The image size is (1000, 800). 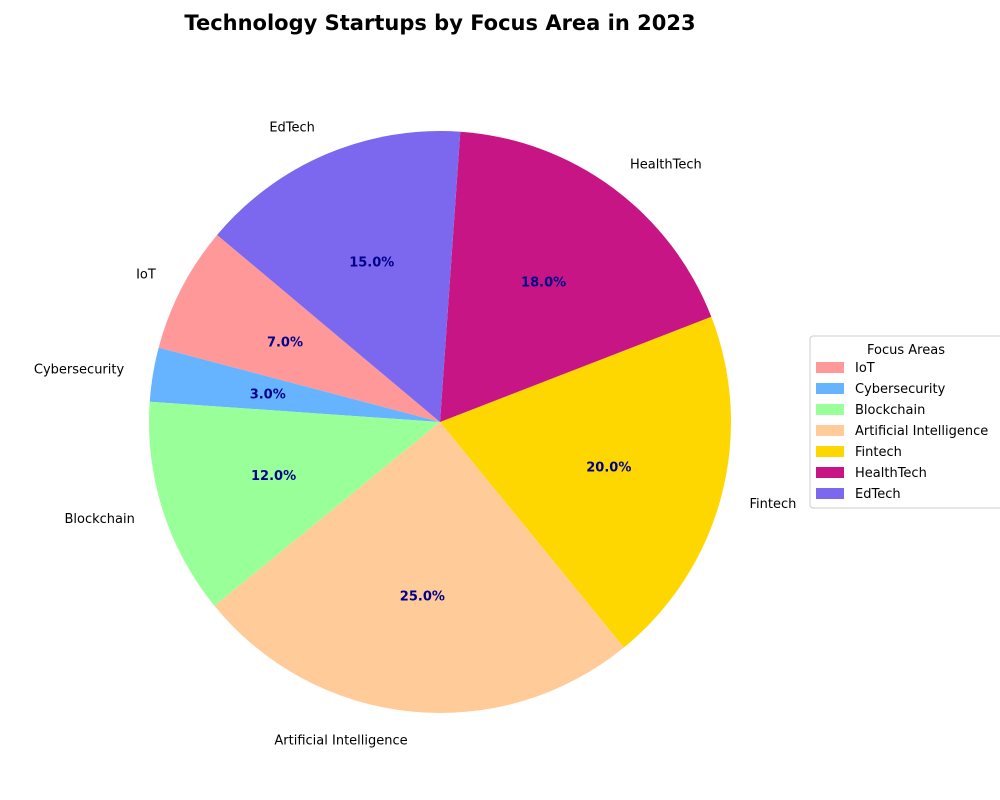 I want to click on percentage-label-healthtech: 18.0%, so click(x=543, y=282).